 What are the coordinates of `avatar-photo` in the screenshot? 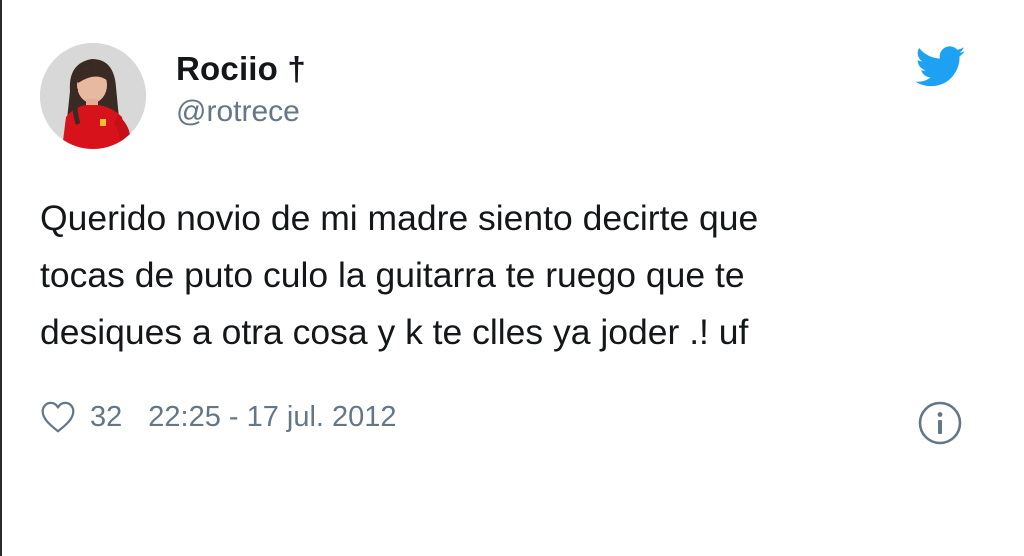 It's located at (93, 96).